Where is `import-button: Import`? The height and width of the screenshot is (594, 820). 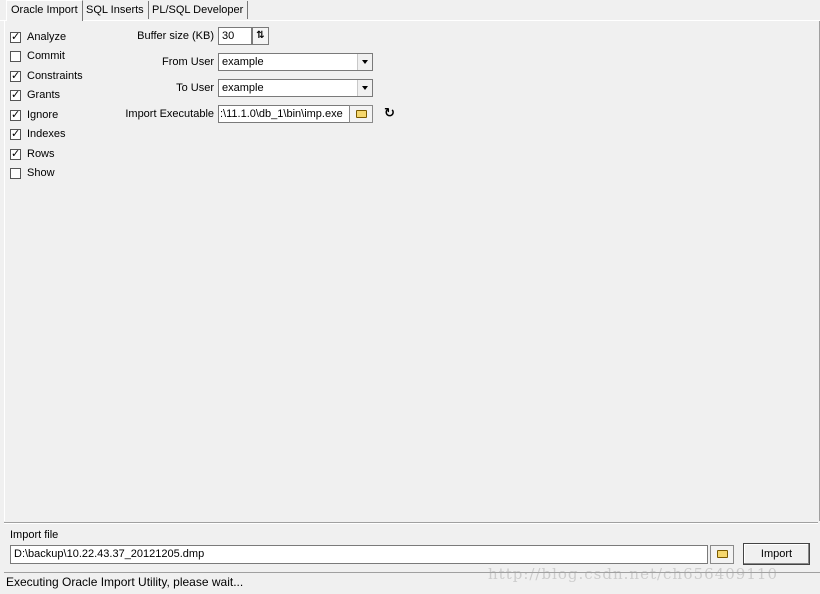 import-button: Import is located at coordinates (776, 554).